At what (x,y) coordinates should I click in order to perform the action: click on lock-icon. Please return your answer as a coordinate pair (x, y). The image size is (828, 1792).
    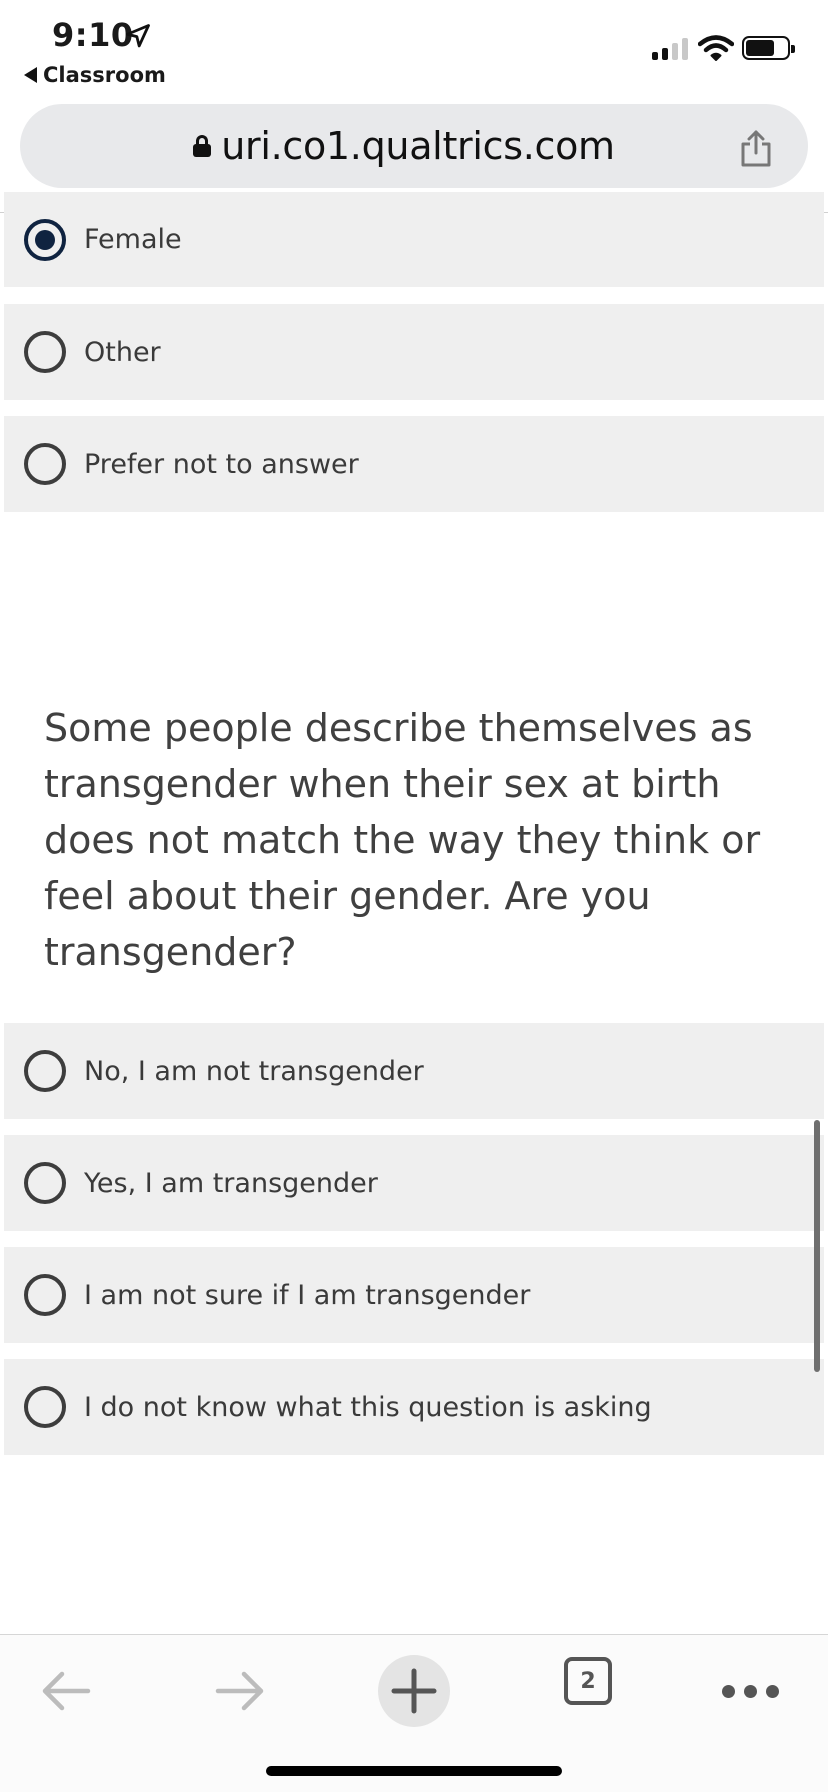
    Looking at the image, I should click on (202, 146).